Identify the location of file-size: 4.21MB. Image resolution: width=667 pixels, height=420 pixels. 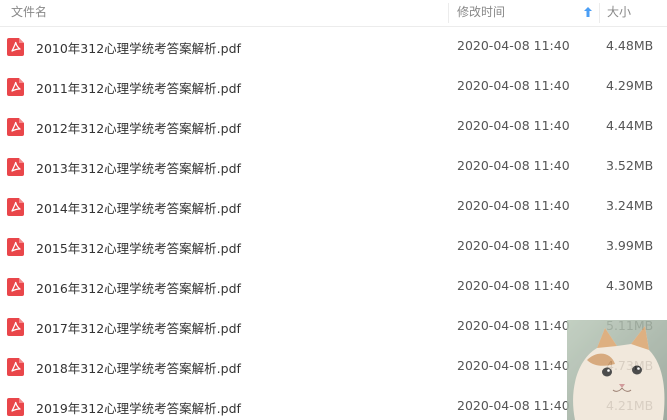
(630, 405).